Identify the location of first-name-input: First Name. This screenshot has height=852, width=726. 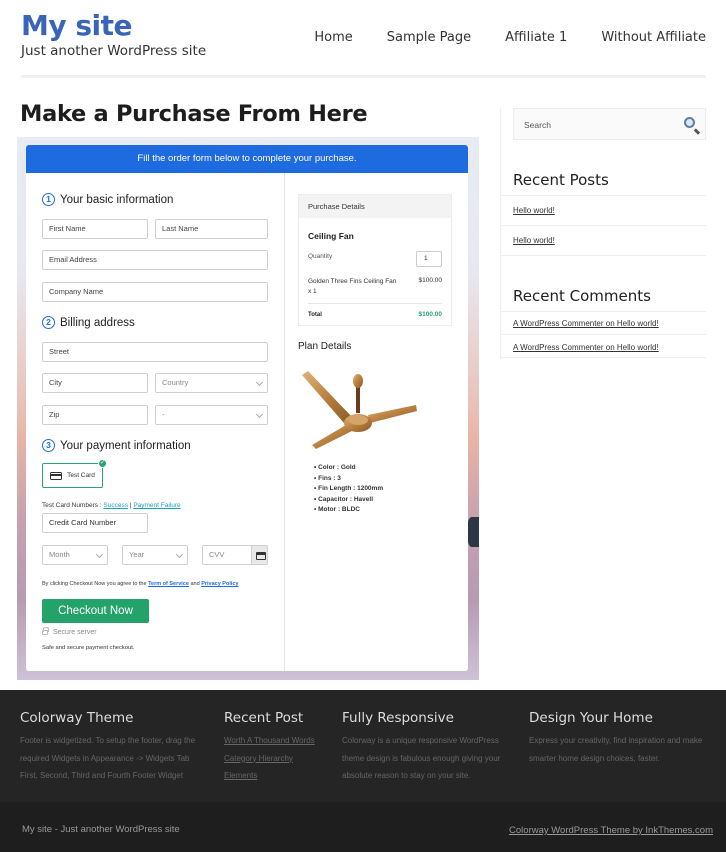
(95, 229).